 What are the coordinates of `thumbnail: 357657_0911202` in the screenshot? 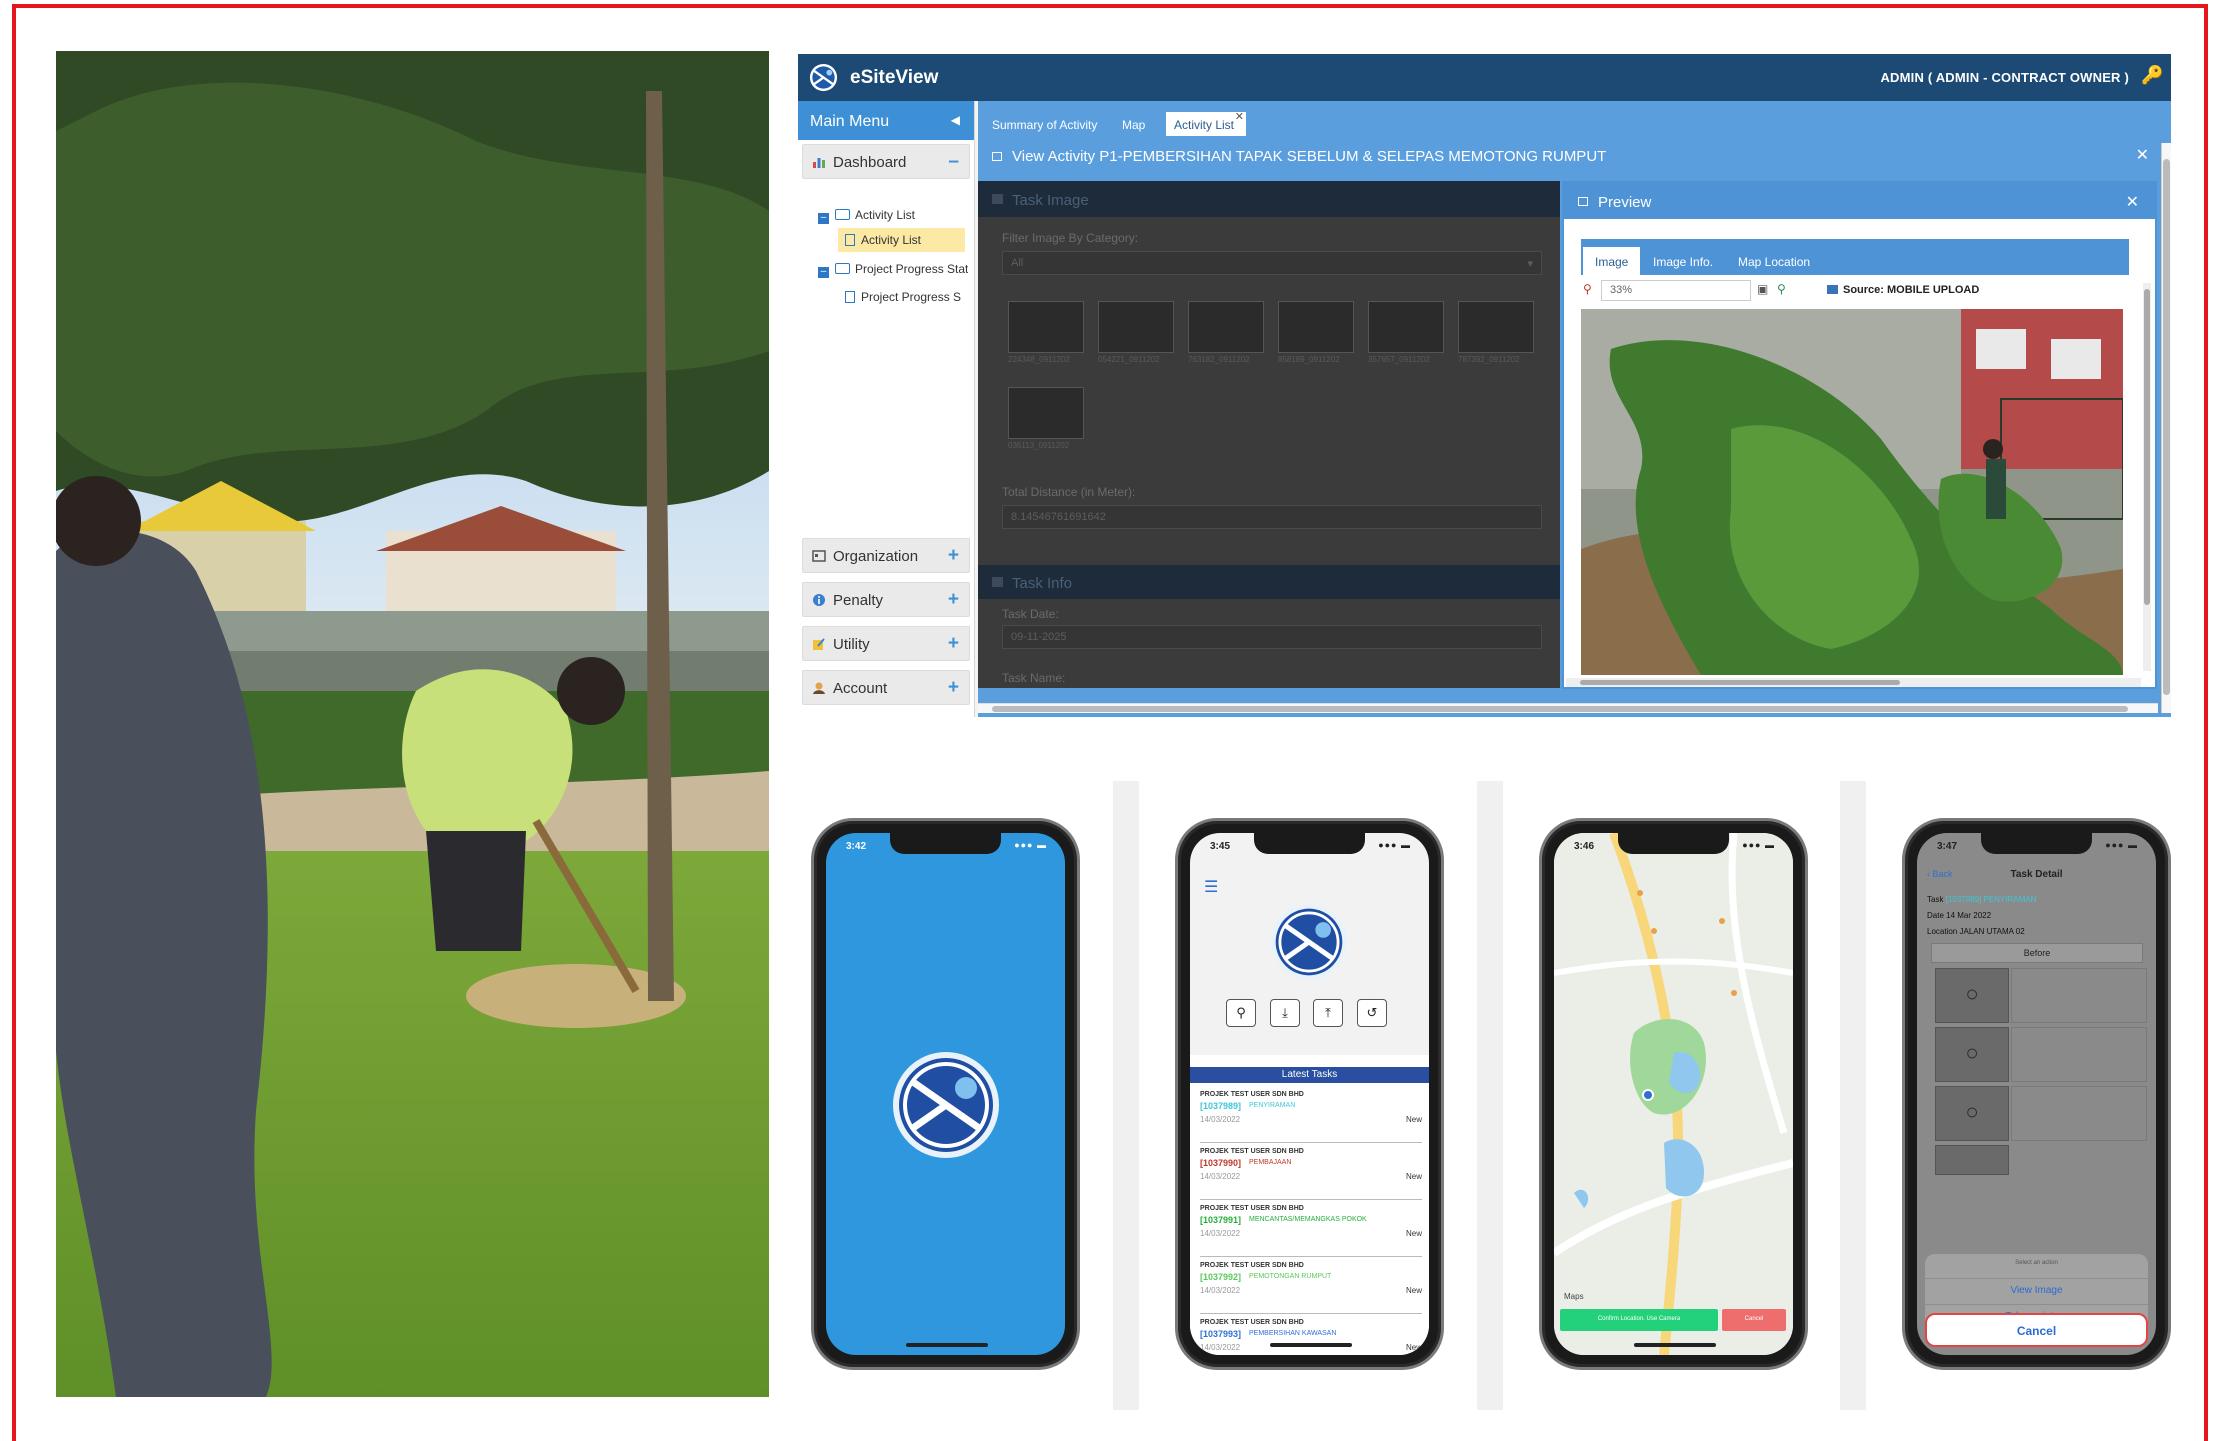 It's located at (1406, 332).